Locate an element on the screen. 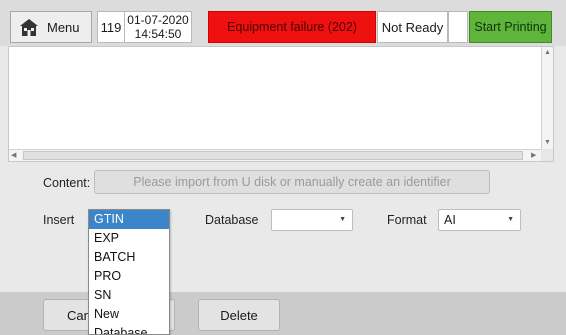 Image resolution: width=566 pixels, height=335 pixels. dropdown-item-new: New is located at coordinates (129, 314).